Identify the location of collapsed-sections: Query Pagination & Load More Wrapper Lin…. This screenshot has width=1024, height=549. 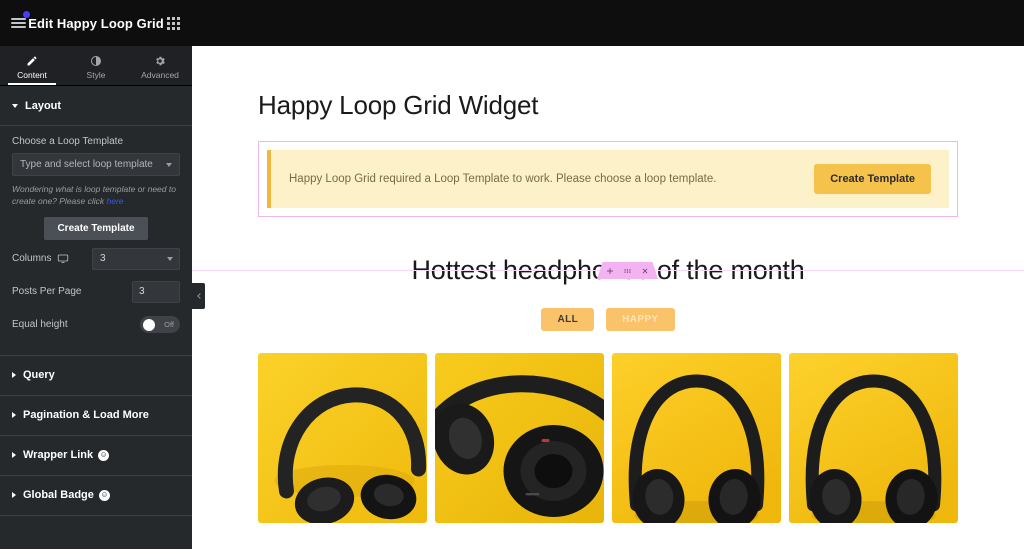
(96, 435).